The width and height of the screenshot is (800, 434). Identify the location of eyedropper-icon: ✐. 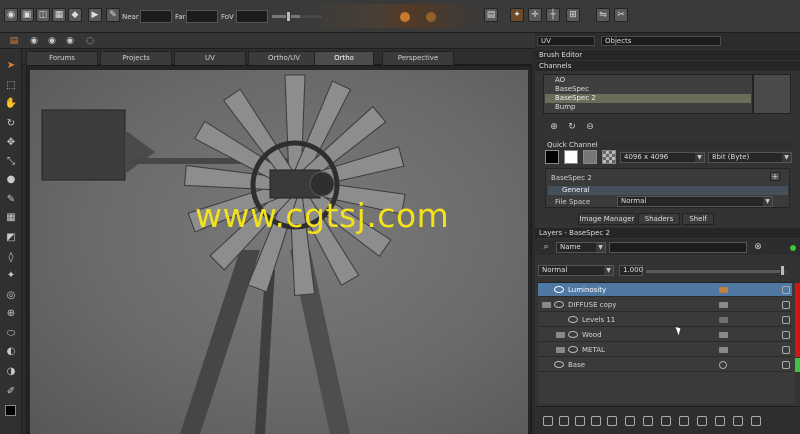
(11, 391).